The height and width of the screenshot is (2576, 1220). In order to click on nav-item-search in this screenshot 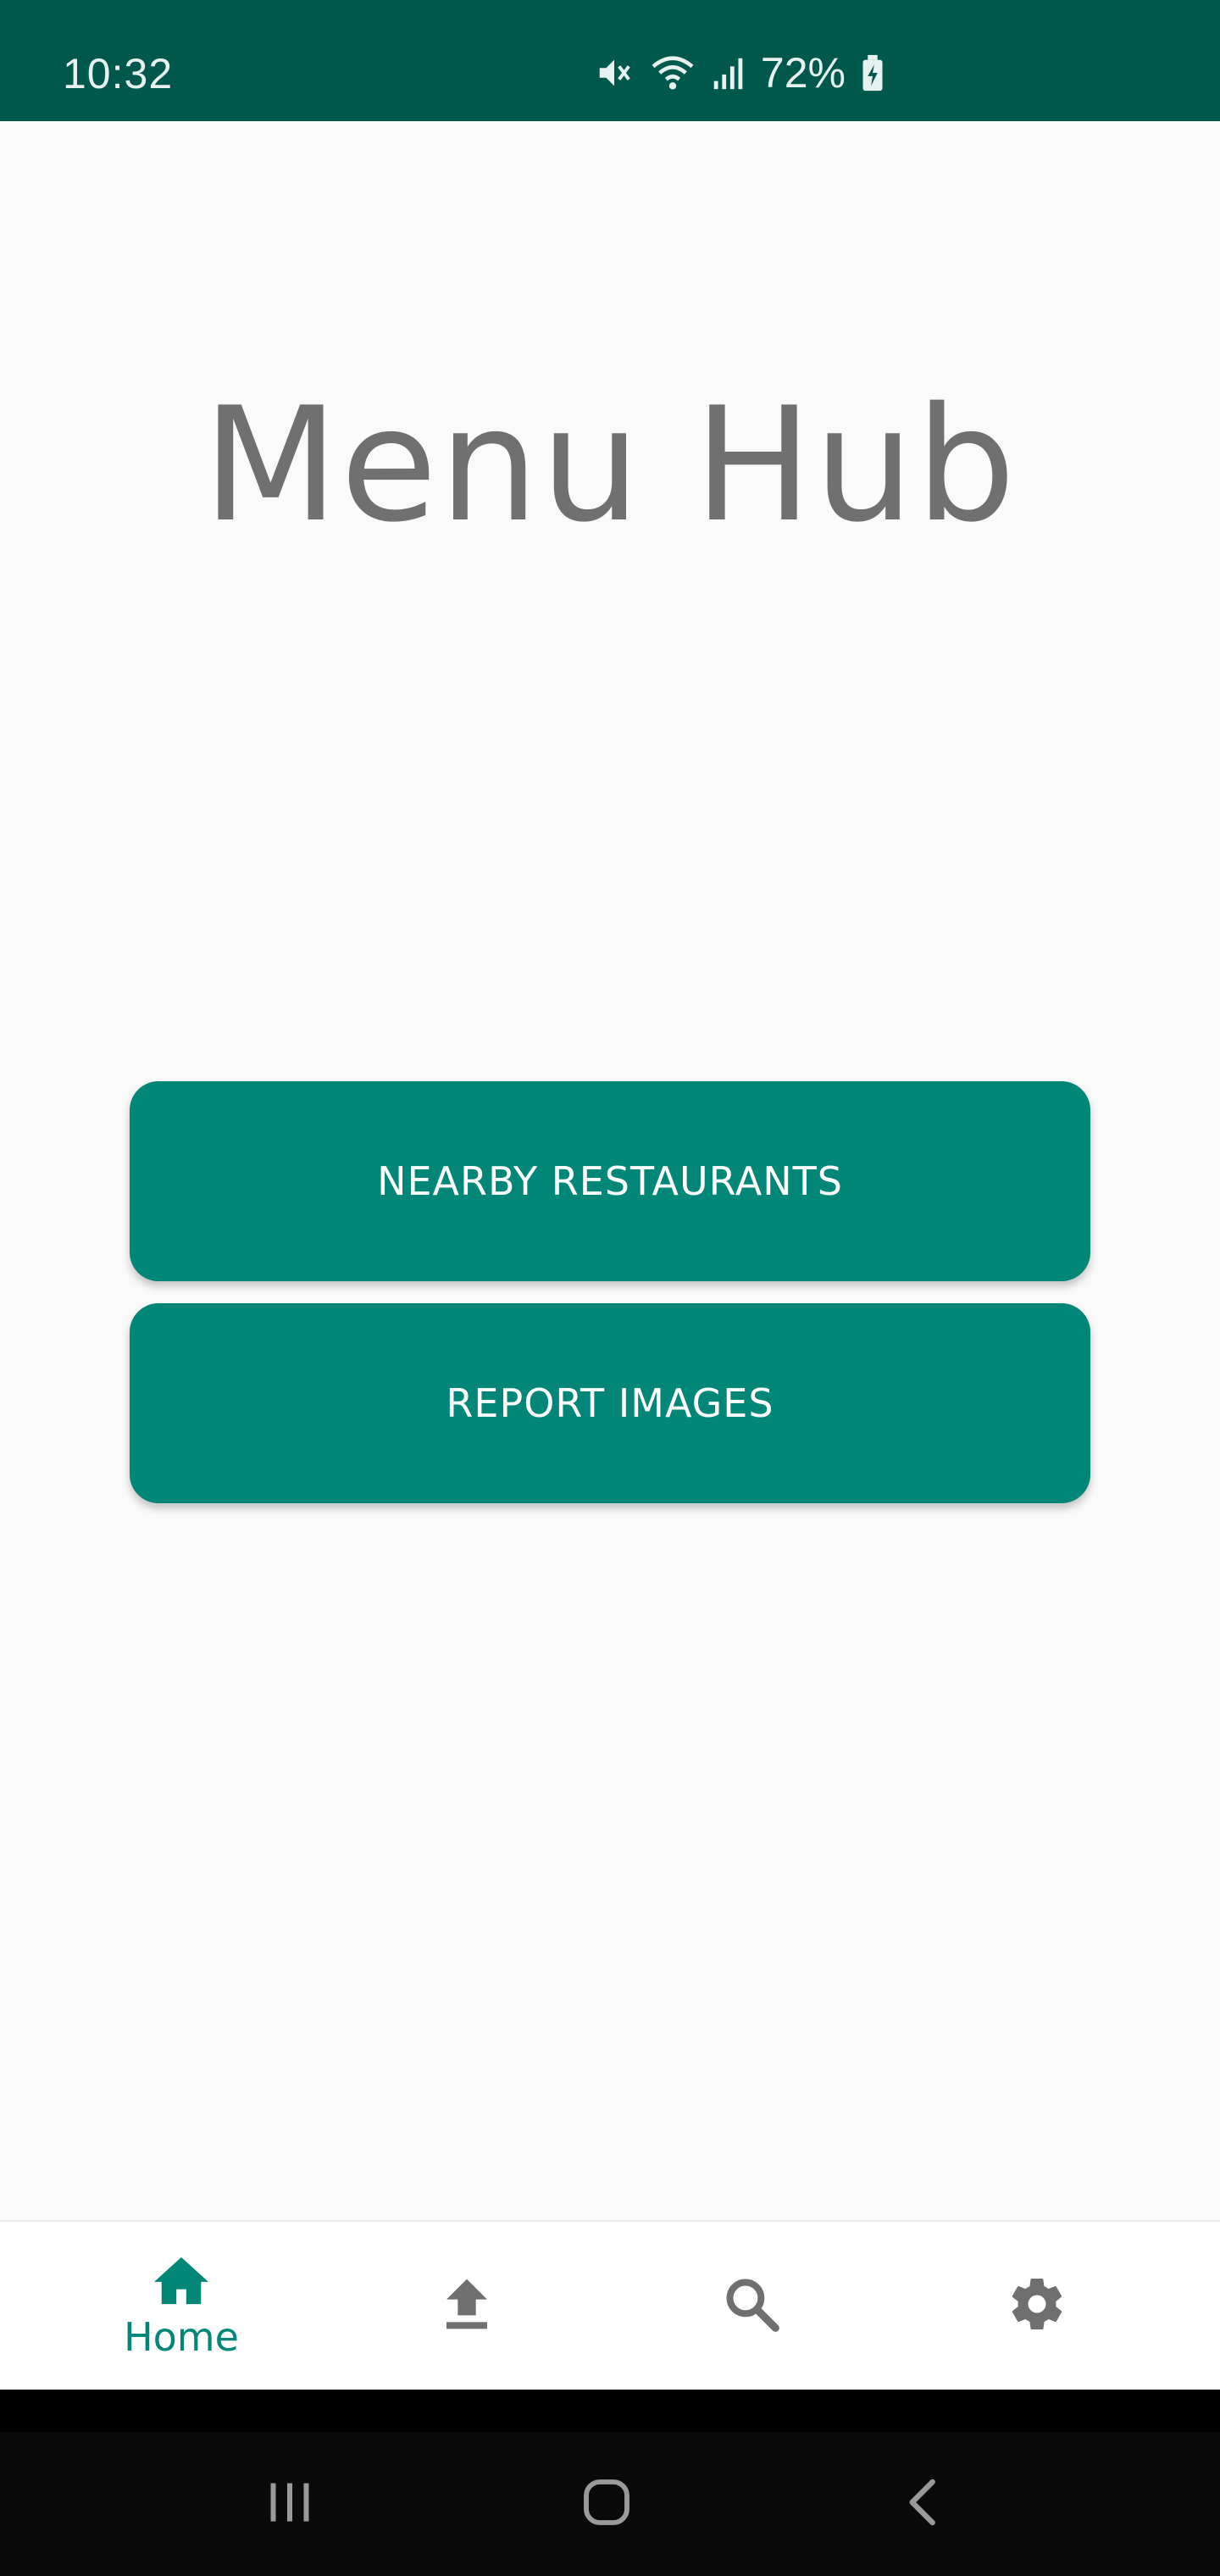, I will do `click(751, 2306)`.